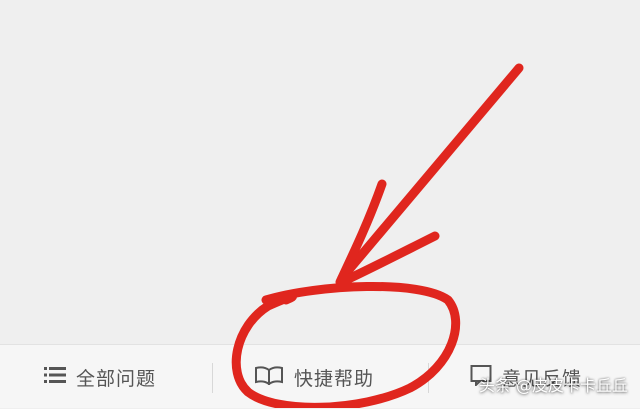  Describe the element at coordinates (55, 377) in the screenshot. I see `list-icon` at that location.